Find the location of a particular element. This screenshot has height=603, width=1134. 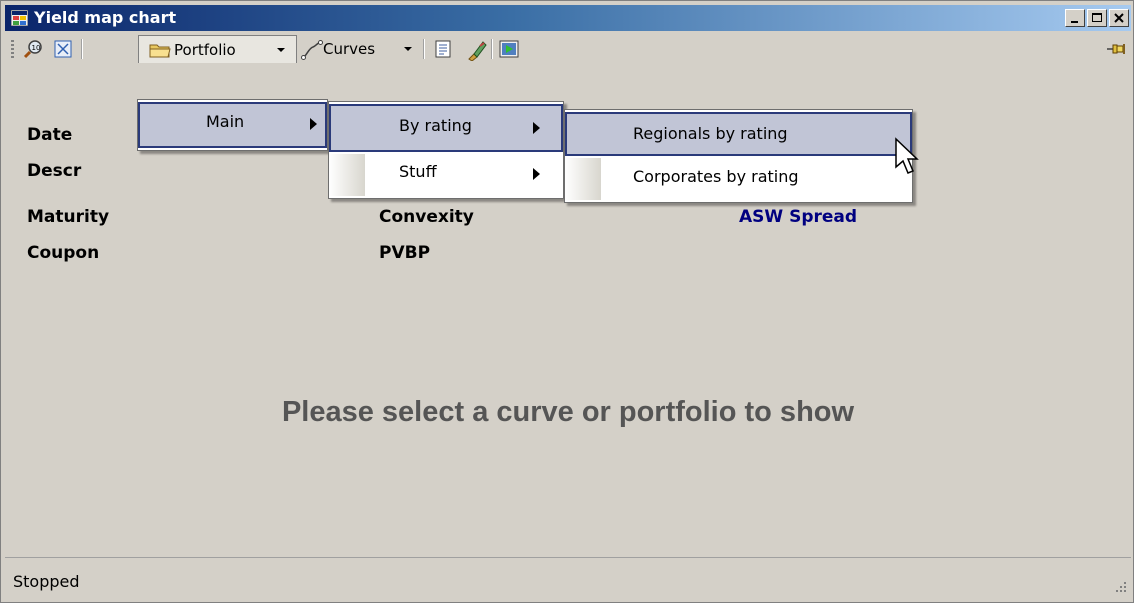

svg-text: 10 is located at coordinates (36, 48).